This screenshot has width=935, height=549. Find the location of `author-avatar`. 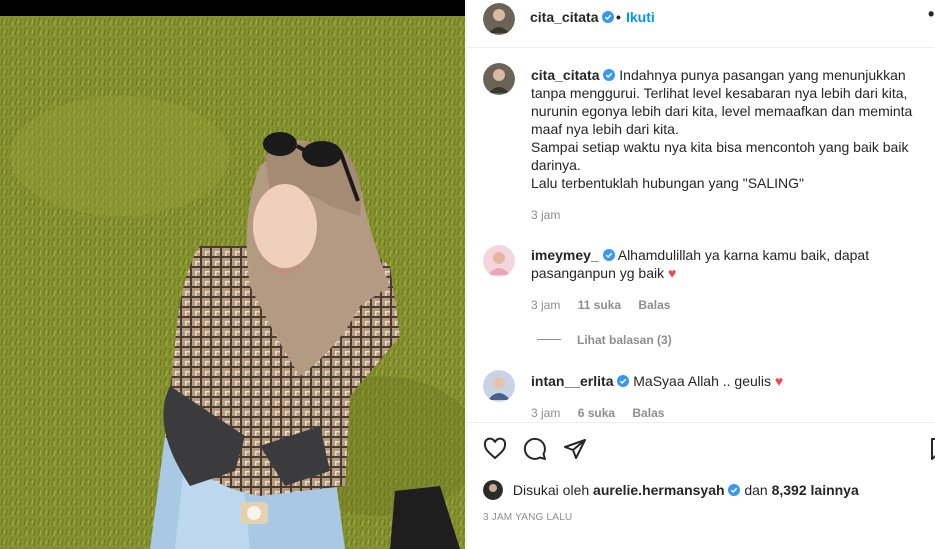

author-avatar is located at coordinates (499, 19).